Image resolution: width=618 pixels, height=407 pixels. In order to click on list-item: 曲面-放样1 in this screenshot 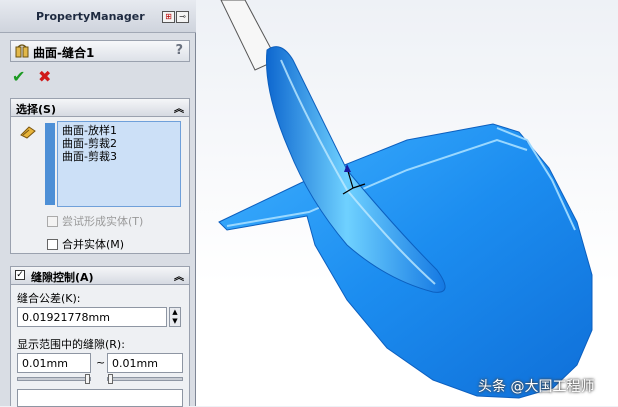, I will do `click(119, 130)`.